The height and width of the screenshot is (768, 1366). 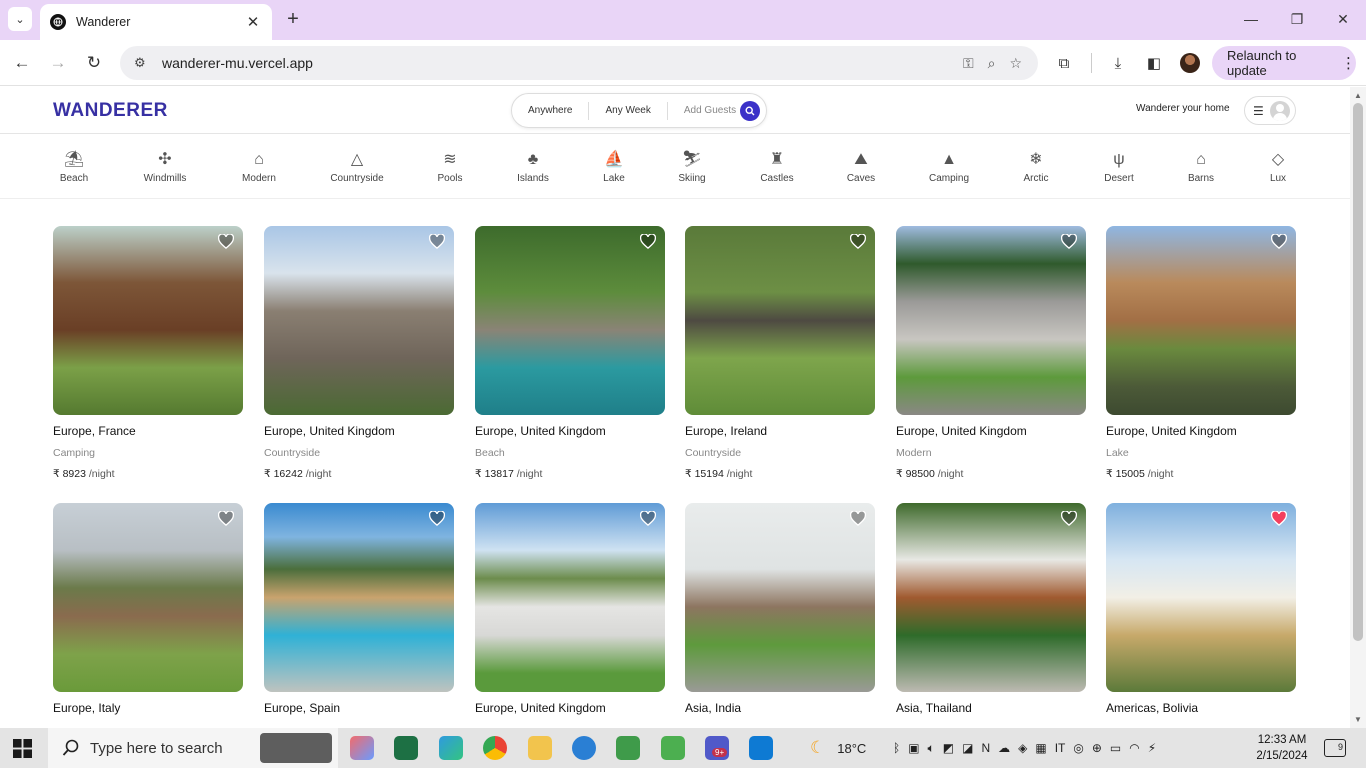 I want to click on listing-card: Americas, Bolivia, so click(x=1201, y=609).